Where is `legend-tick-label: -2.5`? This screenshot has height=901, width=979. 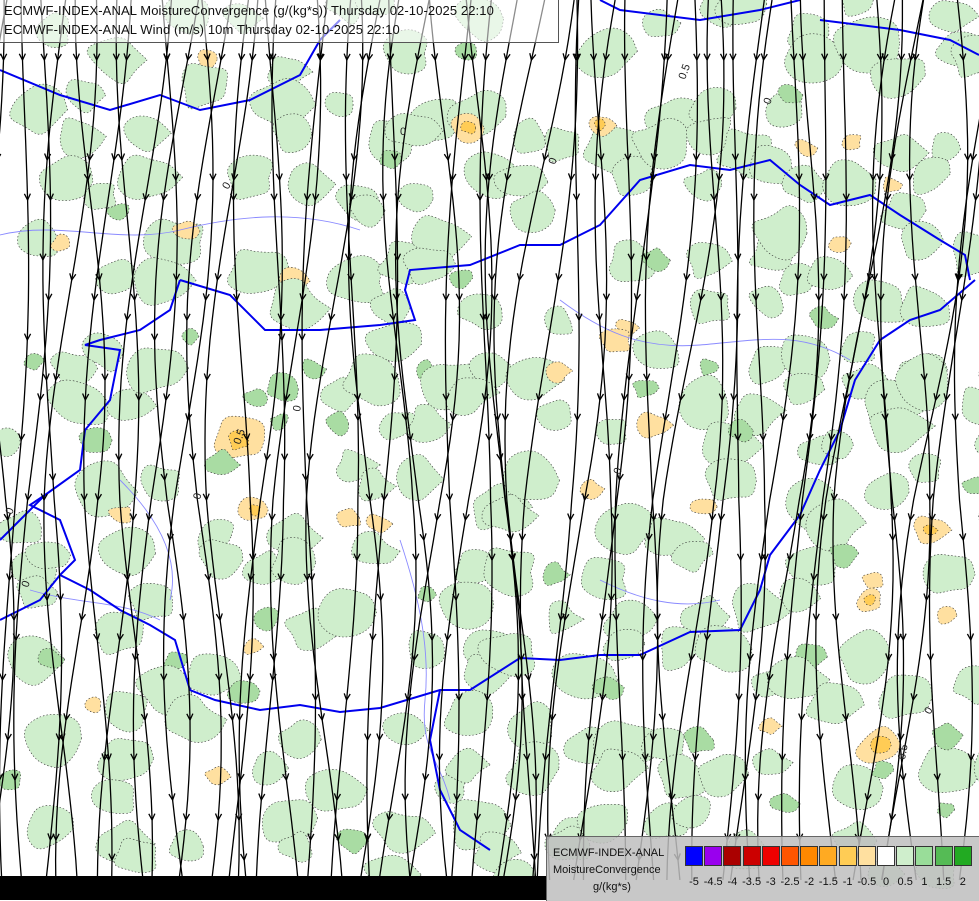 legend-tick-label: -2.5 is located at coordinates (790, 882).